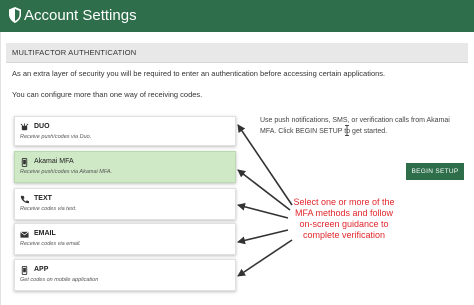 The image size is (474, 305). I want to click on method-description: Get codes on mobile application, so click(59, 280).